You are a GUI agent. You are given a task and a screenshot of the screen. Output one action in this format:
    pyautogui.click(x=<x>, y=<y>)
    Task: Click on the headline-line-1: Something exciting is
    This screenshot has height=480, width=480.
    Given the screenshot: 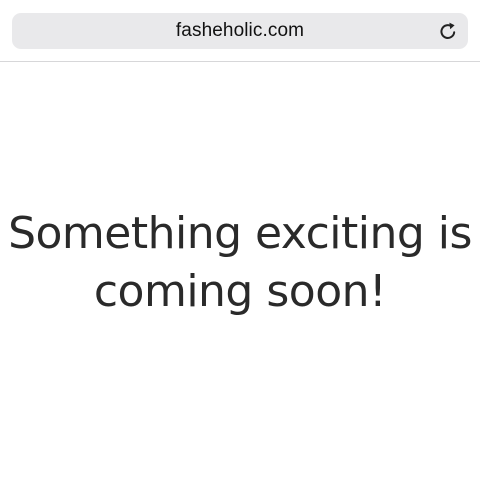 What is the action you would take?
    pyautogui.click(x=240, y=233)
    